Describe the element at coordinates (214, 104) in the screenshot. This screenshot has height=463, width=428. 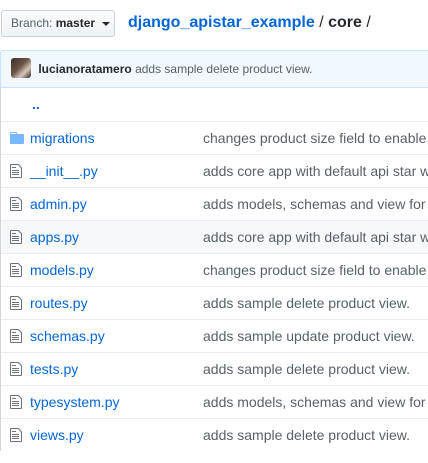
I see `parent-directory-row: ..` at that location.